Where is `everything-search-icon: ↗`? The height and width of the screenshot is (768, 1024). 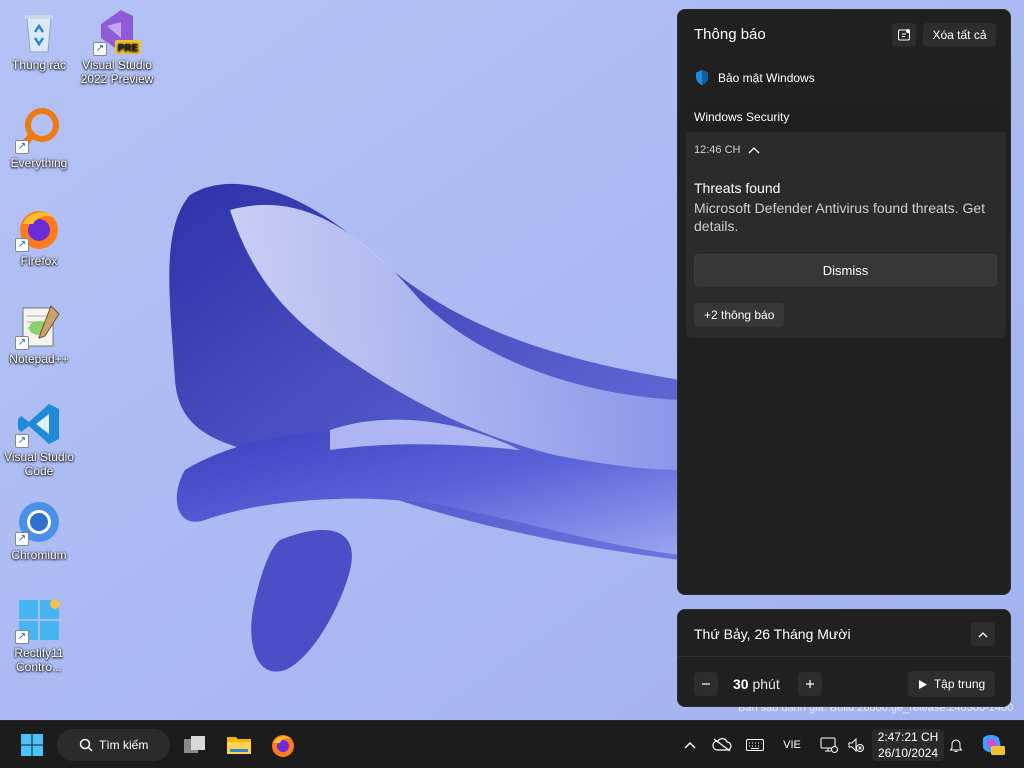 everything-search-icon: ↗ is located at coordinates (39, 130).